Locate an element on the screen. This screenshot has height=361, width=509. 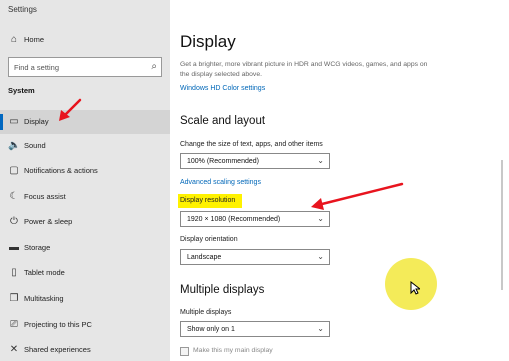
mouse-cursor-icon is located at coordinates (415, 288).